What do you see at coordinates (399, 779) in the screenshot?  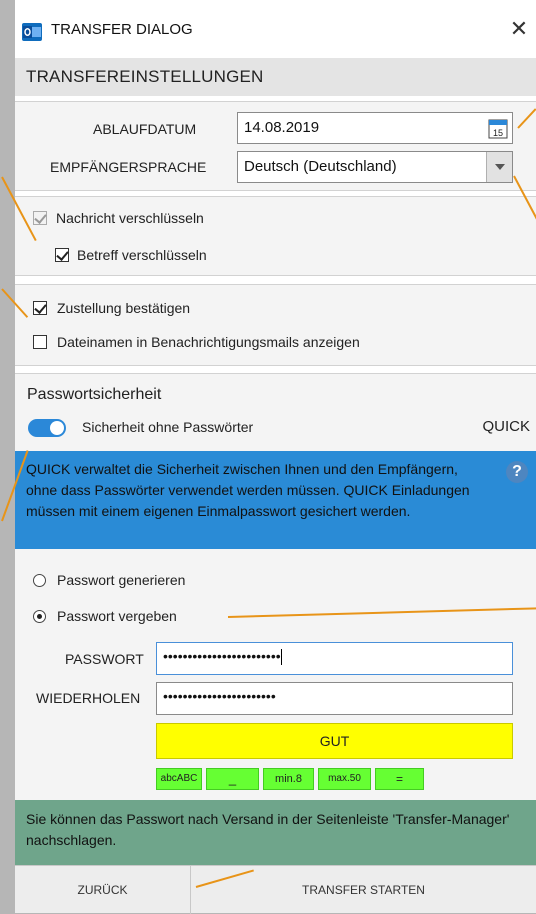 I see `rule-equal-chip: =` at bounding box center [399, 779].